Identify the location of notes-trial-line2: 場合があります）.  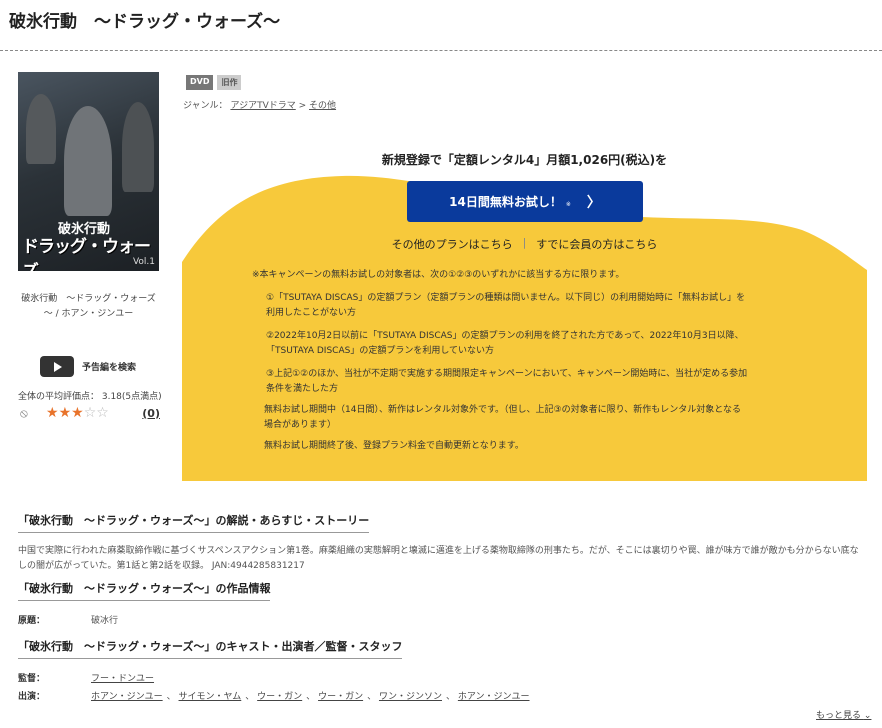
(300, 425).